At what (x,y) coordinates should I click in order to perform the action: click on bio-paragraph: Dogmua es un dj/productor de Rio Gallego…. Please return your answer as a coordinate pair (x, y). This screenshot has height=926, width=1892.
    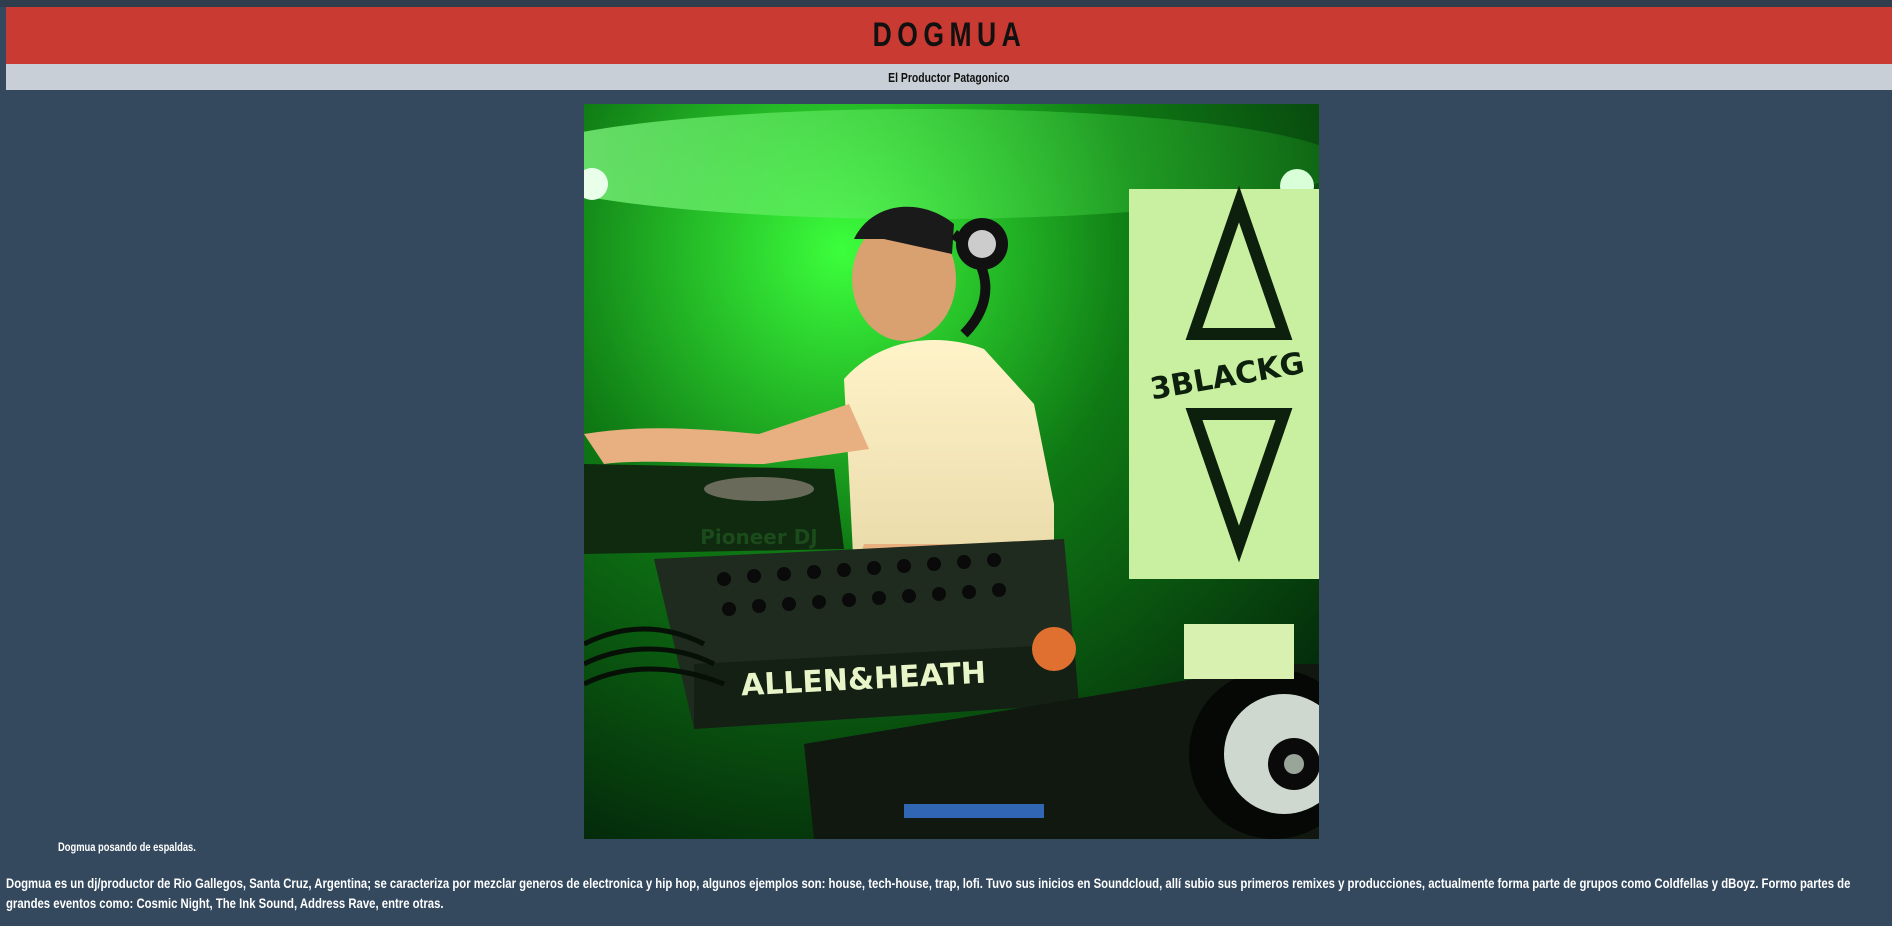
    Looking at the image, I should click on (928, 893).